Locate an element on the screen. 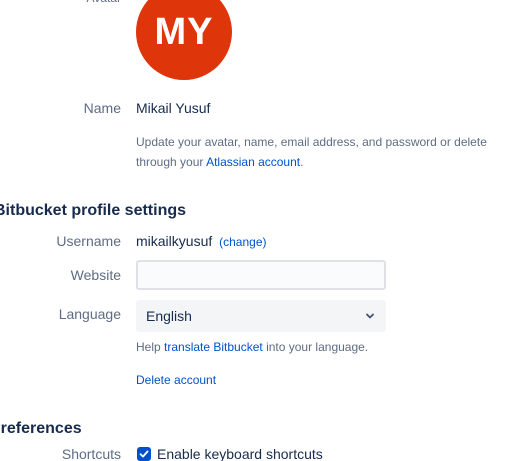  username-text: mikailkyusuf is located at coordinates (174, 241).